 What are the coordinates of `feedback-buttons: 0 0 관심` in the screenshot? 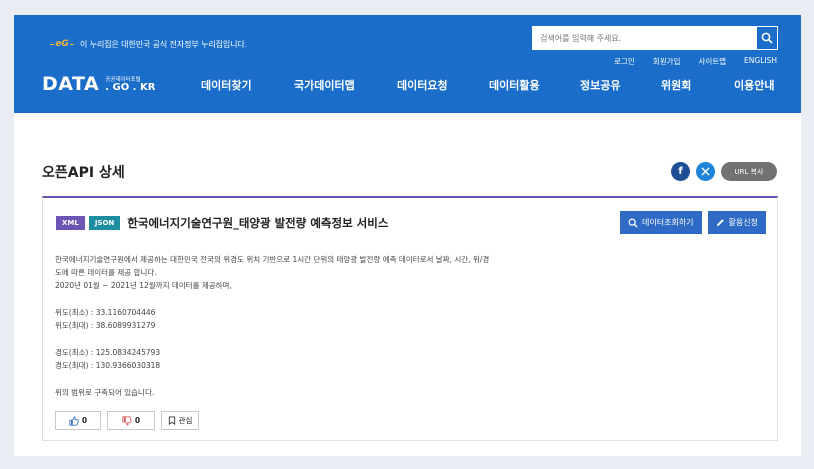 It's located at (127, 420).